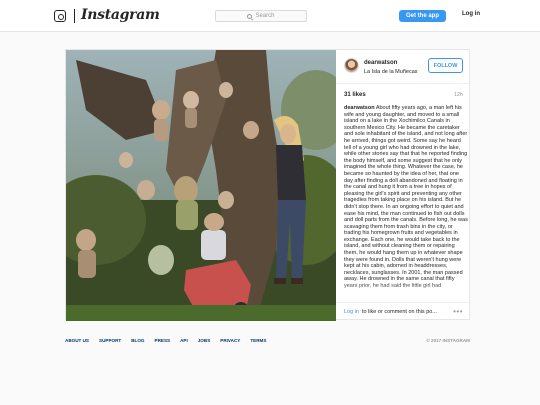 Image resolution: width=540 pixels, height=405 pixels. I want to click on post-username: dearwatson, so click(380, 63).